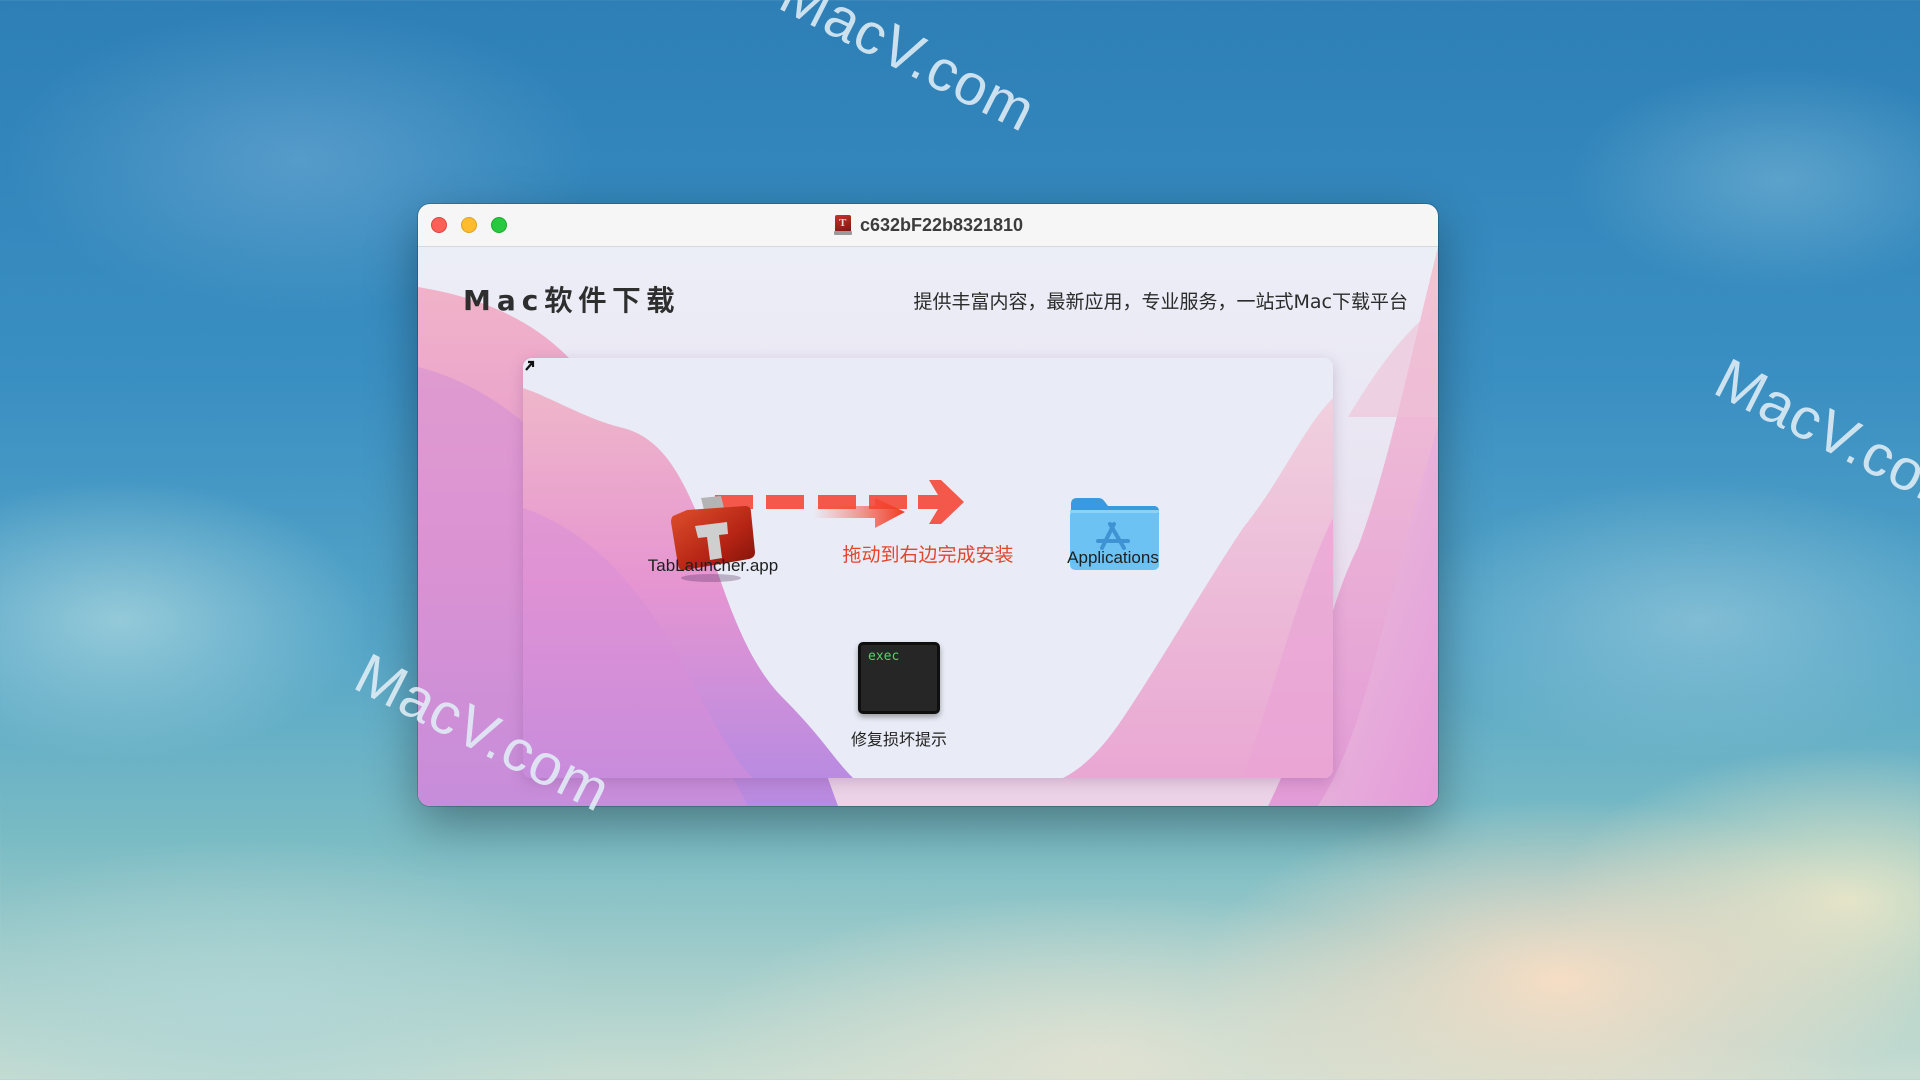 The width and height of the screenshot is (1920, 1080). I want to click on arrow-dash, so click(785, 502).